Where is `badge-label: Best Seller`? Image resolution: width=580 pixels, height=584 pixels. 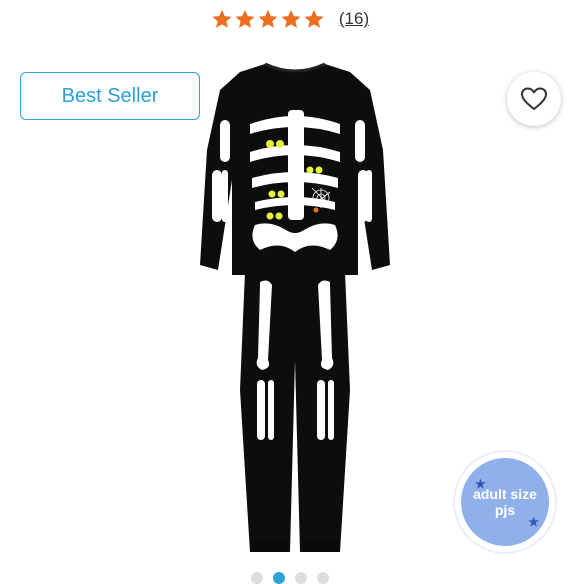
badge-label: Best Seller is located at coordinates (110, 95).